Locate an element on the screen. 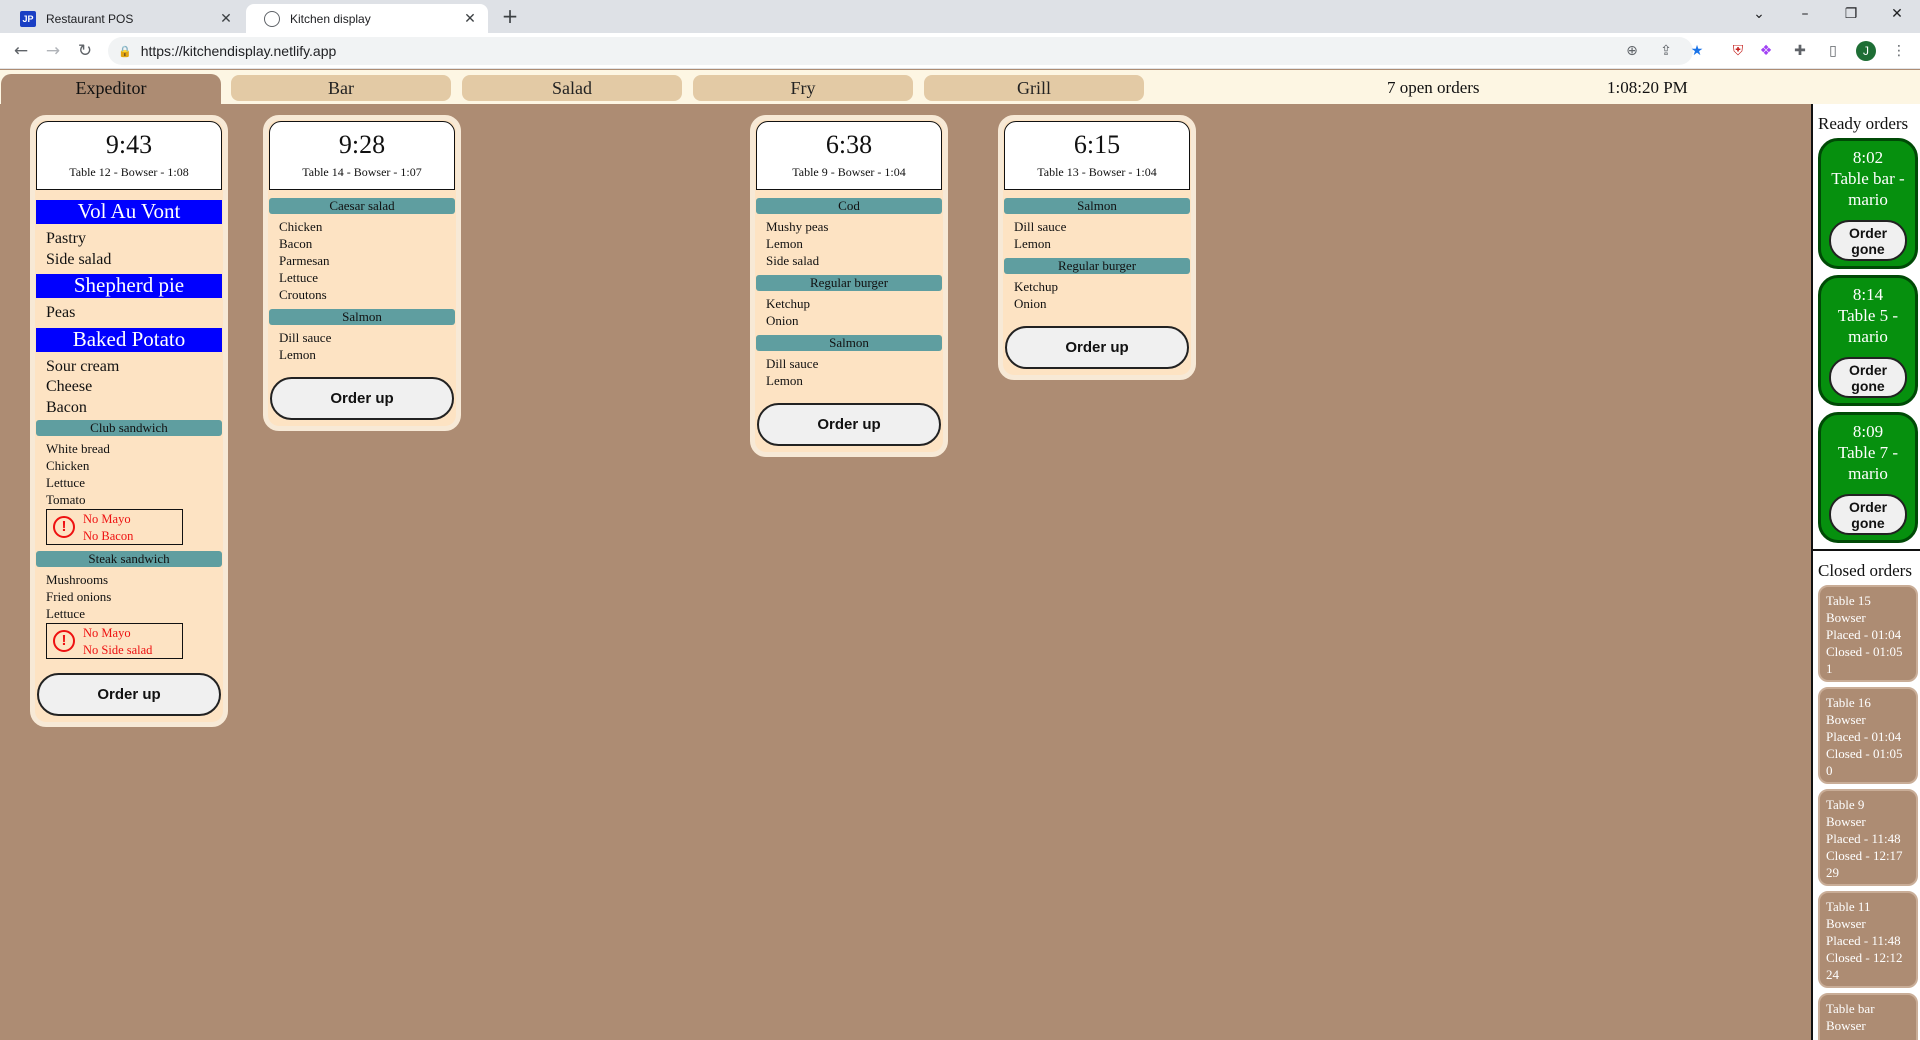 The image size is (1920, 1040). special-instructions: ! No Mayo No Side salad is located at coordinates (114, 641).